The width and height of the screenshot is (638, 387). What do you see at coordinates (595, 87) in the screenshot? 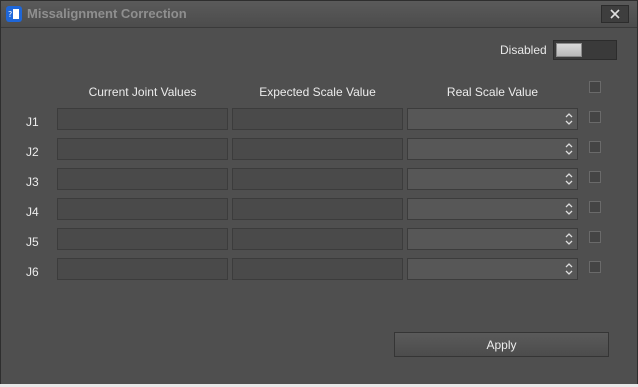
I see `select-all-checkbox` at bounding box center [595, 87].